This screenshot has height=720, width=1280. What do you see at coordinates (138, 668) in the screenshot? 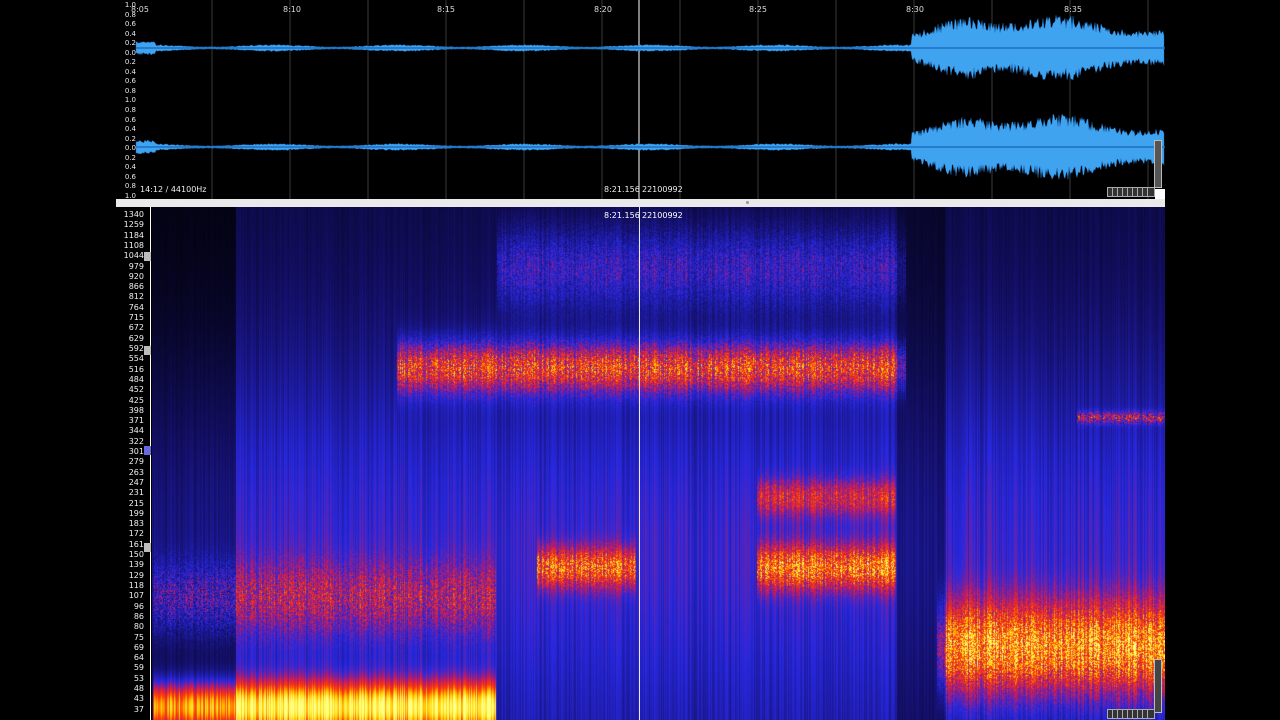
I see `frequency-tick-label: 59` at bounding box center [138, 668].